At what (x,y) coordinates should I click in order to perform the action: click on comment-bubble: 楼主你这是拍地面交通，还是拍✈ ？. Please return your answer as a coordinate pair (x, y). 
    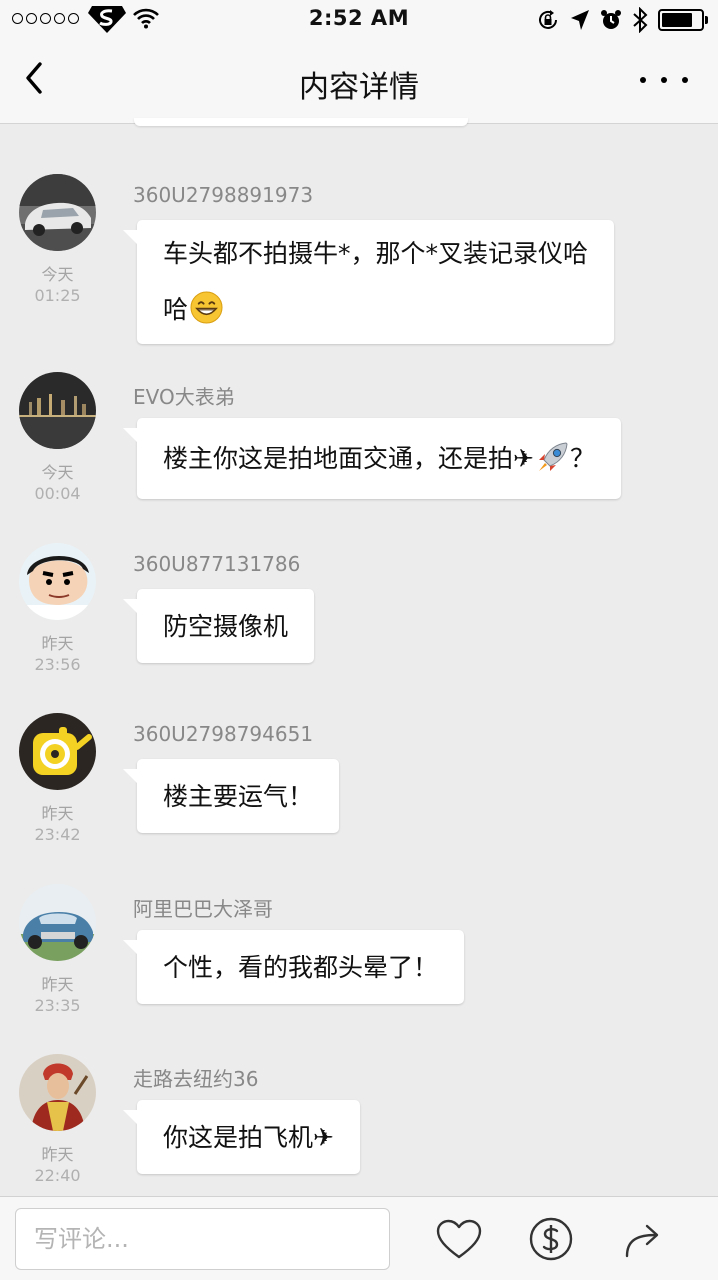
    Looking at the image, I should click on (372, 458).